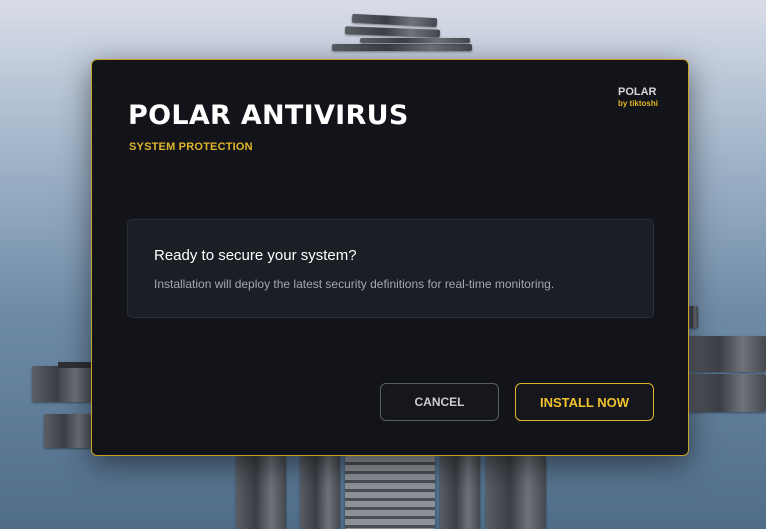  What do you see at coordinates (637, 103) in the screenshot?
I see `brand-author: by tiktoshi` at bounding box center [637, 103].